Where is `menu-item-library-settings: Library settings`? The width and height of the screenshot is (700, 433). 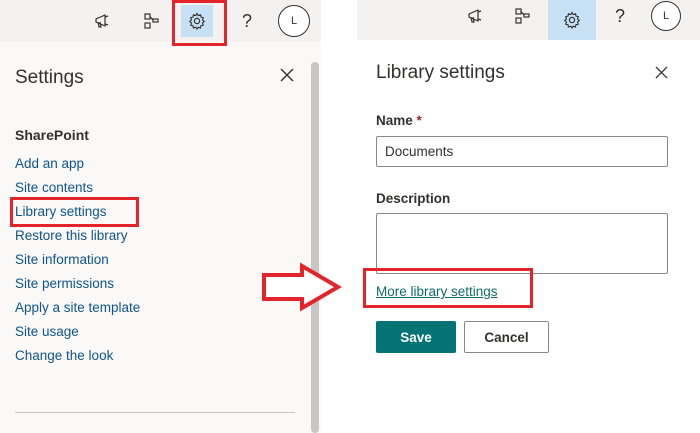 menu-item-library-settings: Library settings is located at coordinates (77, 213).